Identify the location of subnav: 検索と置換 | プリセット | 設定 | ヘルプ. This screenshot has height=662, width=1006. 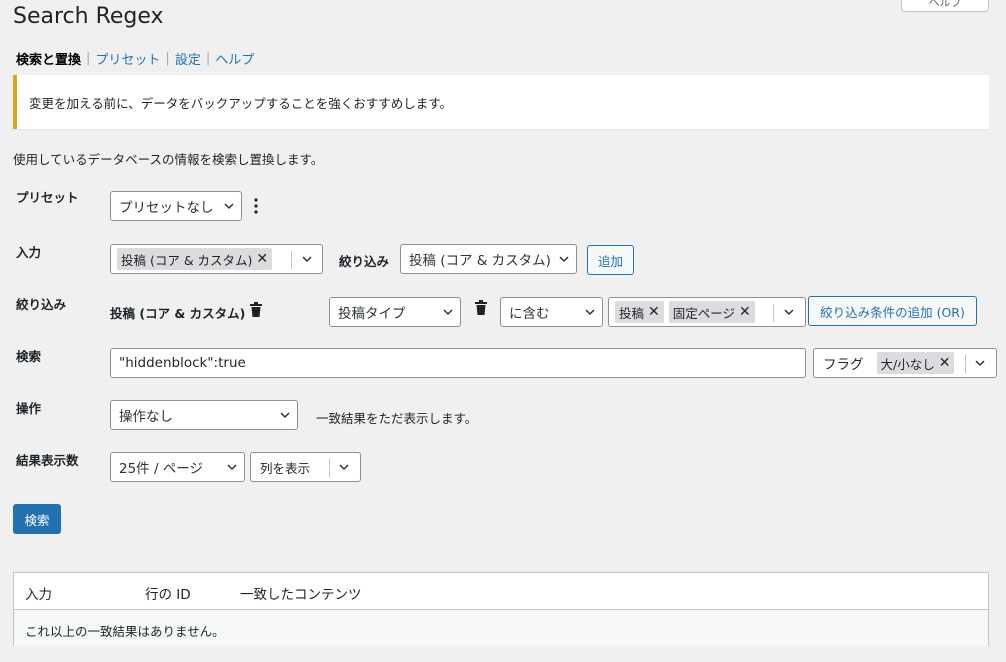
(135, 58).